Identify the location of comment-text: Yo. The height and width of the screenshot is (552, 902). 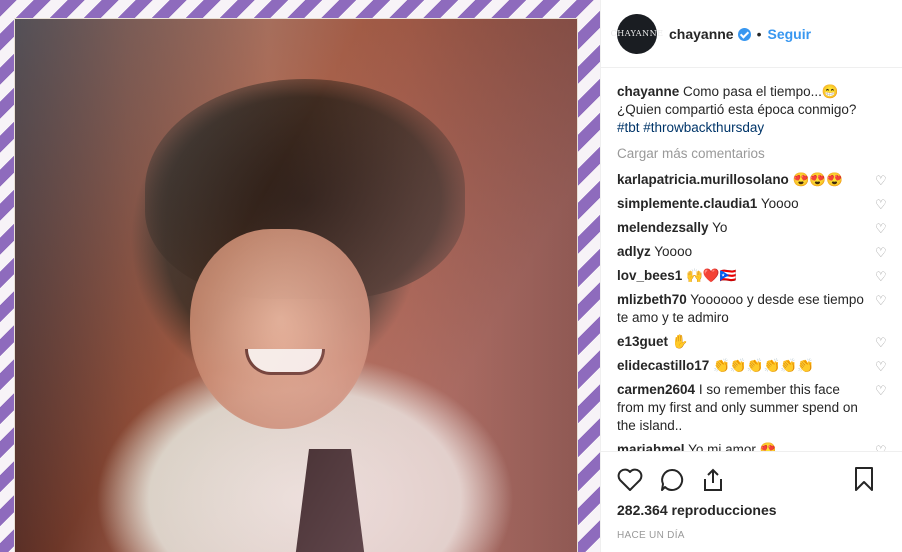
(720, 227).